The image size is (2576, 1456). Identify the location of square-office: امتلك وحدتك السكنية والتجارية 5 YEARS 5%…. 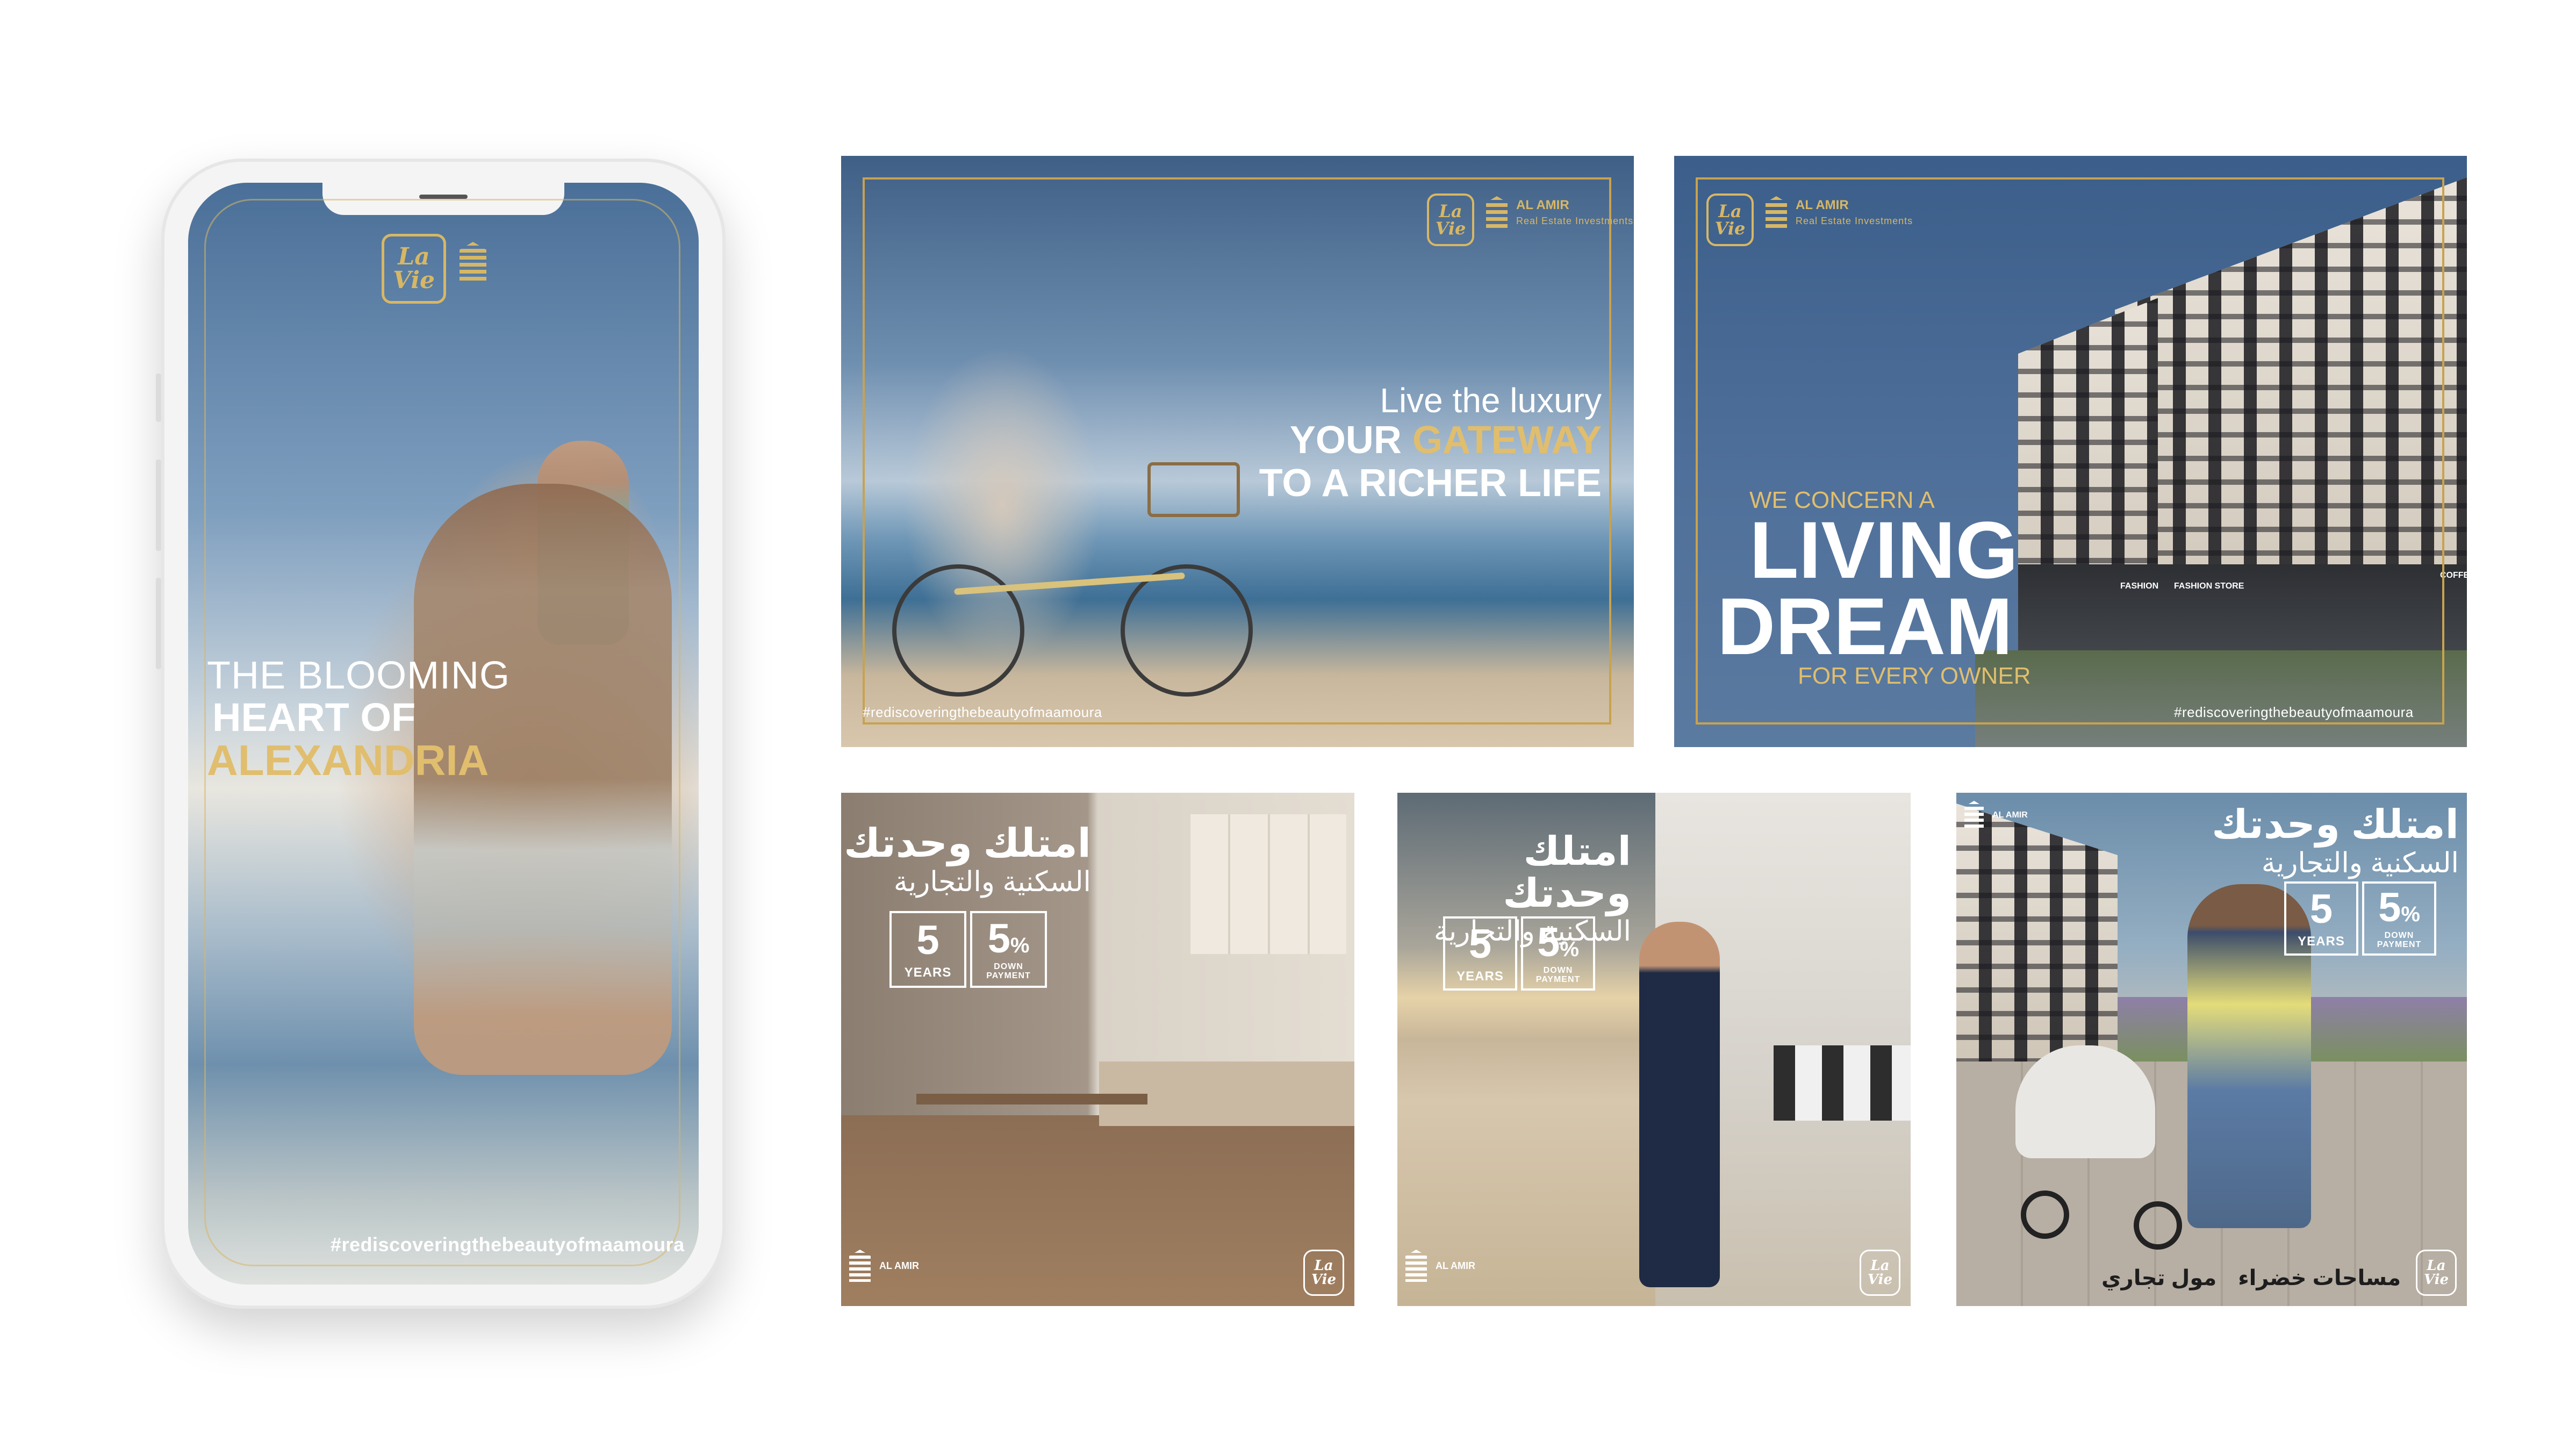
(1654, 1049).